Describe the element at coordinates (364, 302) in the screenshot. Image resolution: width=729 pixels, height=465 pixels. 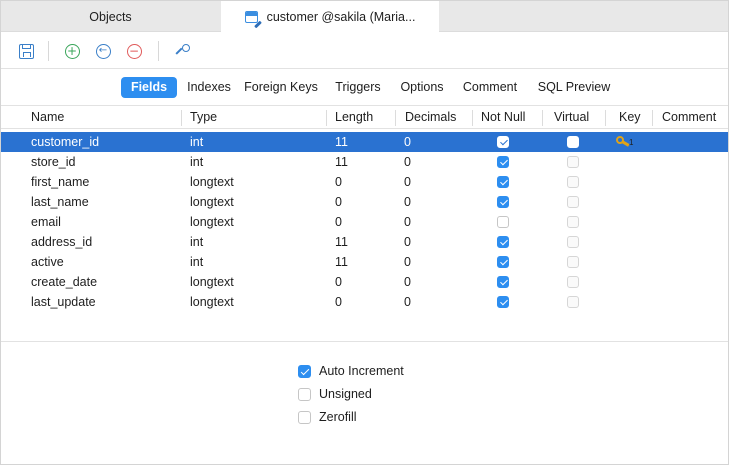
I see `table-row: last_update longtext 0 0` at that location.